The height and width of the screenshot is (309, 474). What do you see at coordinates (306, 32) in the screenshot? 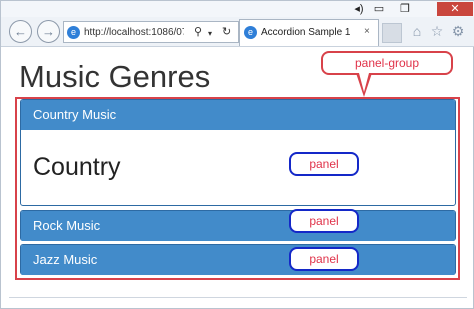
I see `tab-title: Accordion Sample 1` at bounding box center [306, 32].